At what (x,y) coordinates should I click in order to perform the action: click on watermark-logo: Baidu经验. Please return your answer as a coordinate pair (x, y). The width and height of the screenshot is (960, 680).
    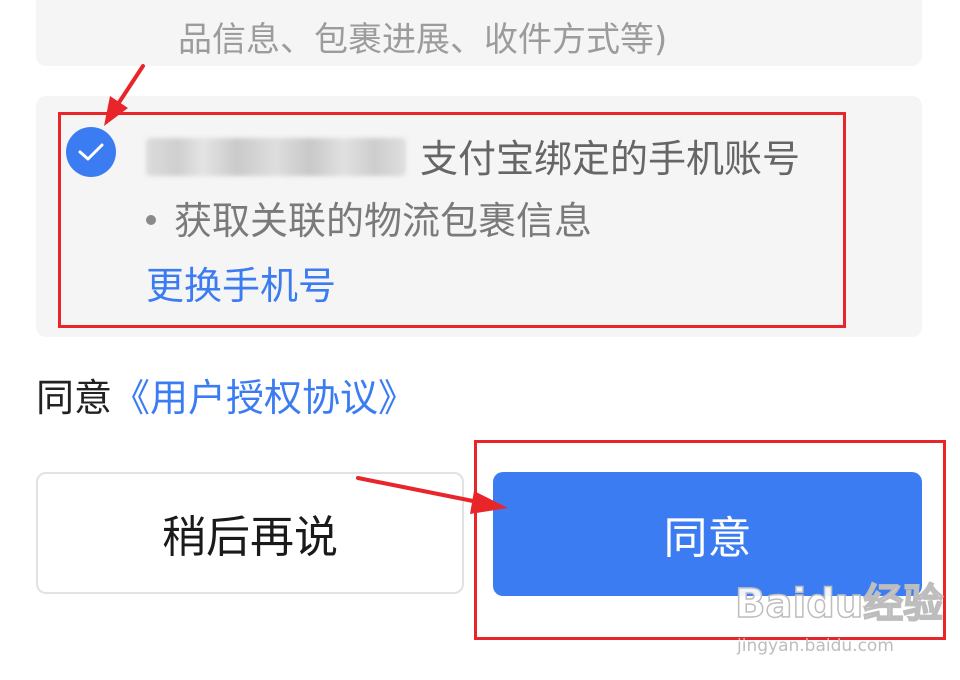
    Looking at the image, I should click on (839, 604).